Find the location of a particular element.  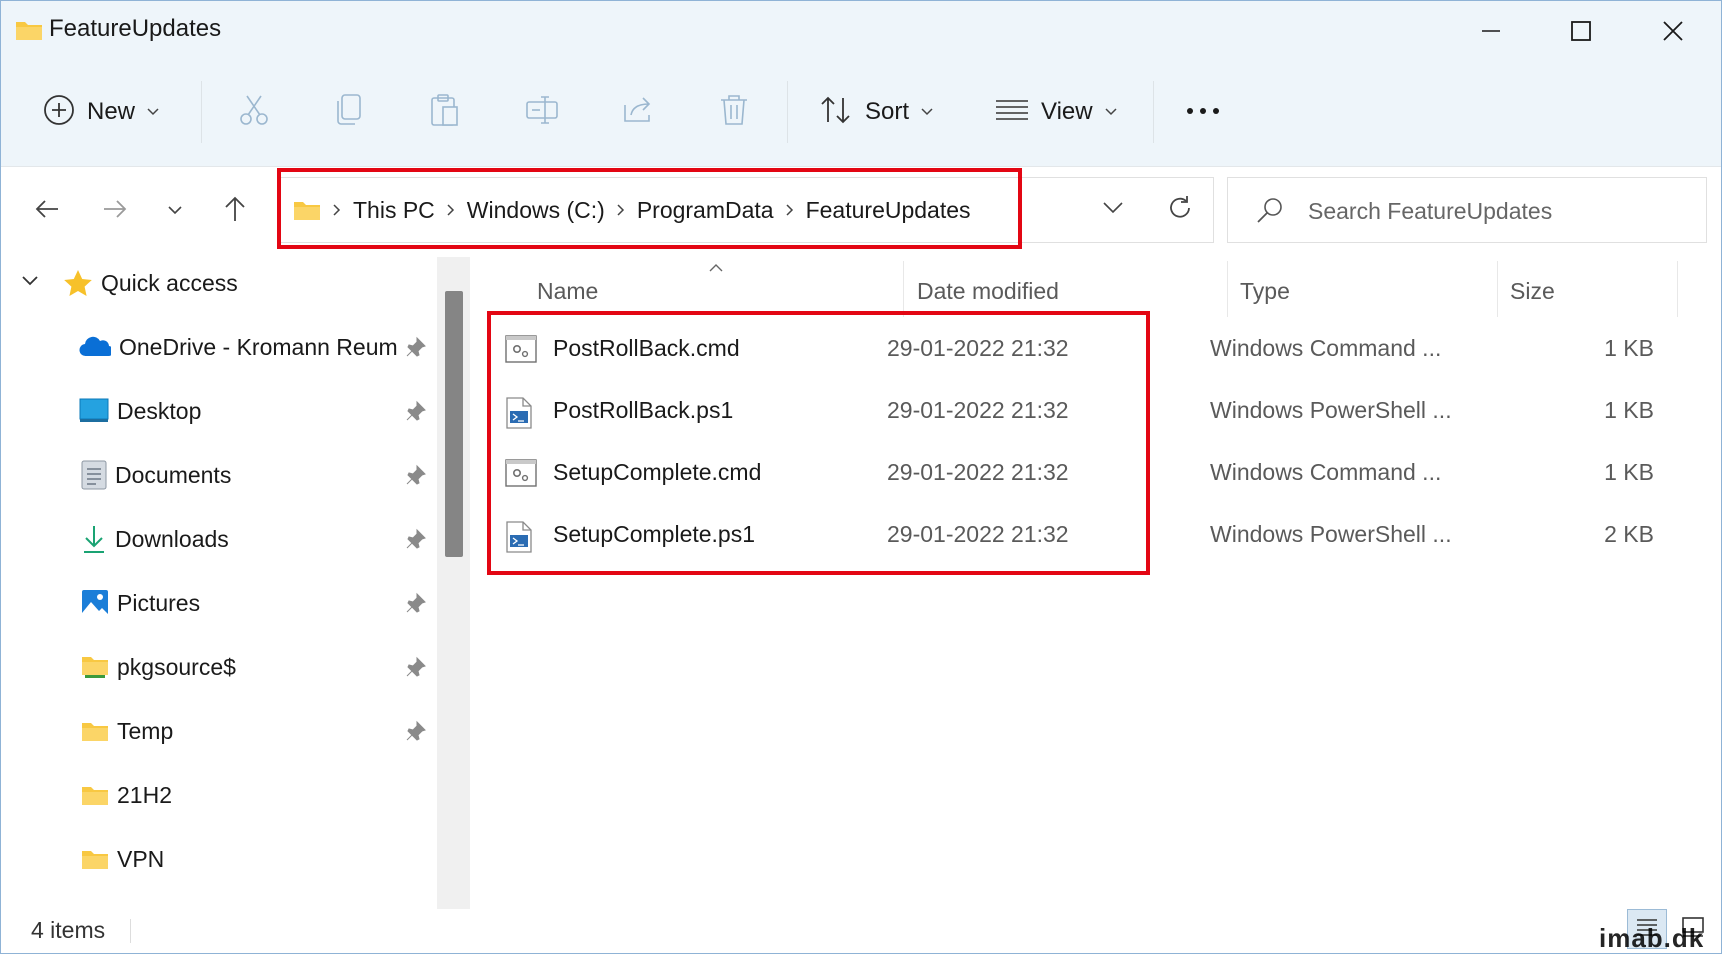

sidebar-item-desktop: Desktop is located at coordinates (140, 411).